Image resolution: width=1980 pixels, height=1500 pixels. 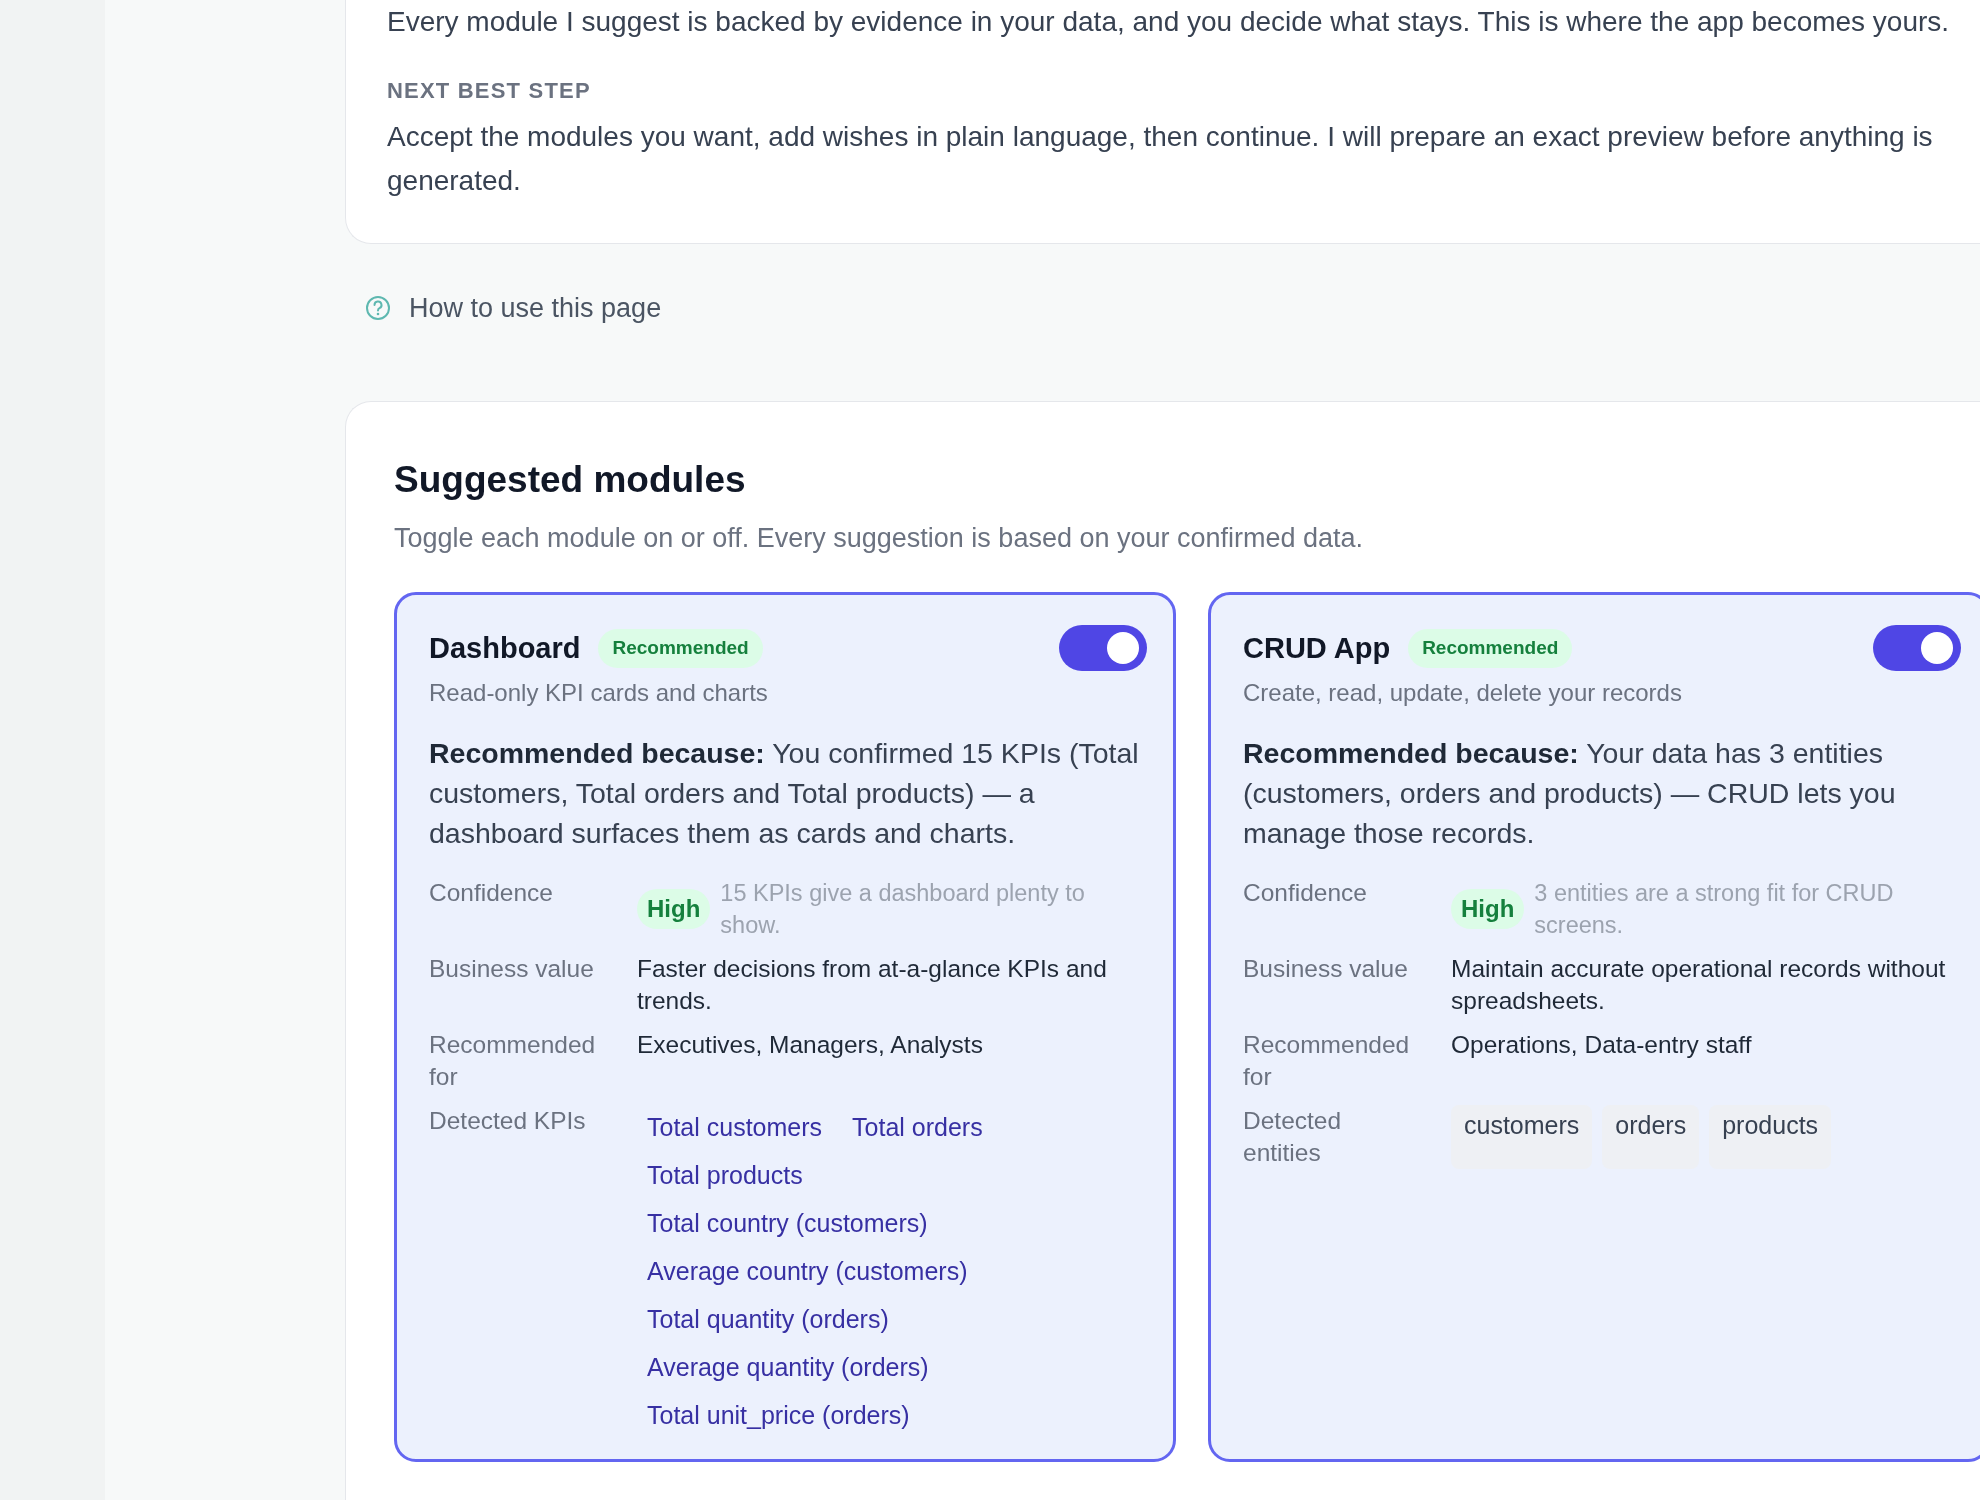 What do you see at coordinates (879, 538) in the screenshot?
I see `section-subtitle: Toggle each module on or off. Every suggestion is based on your confirmed data.` at bounding box center [879, 538].